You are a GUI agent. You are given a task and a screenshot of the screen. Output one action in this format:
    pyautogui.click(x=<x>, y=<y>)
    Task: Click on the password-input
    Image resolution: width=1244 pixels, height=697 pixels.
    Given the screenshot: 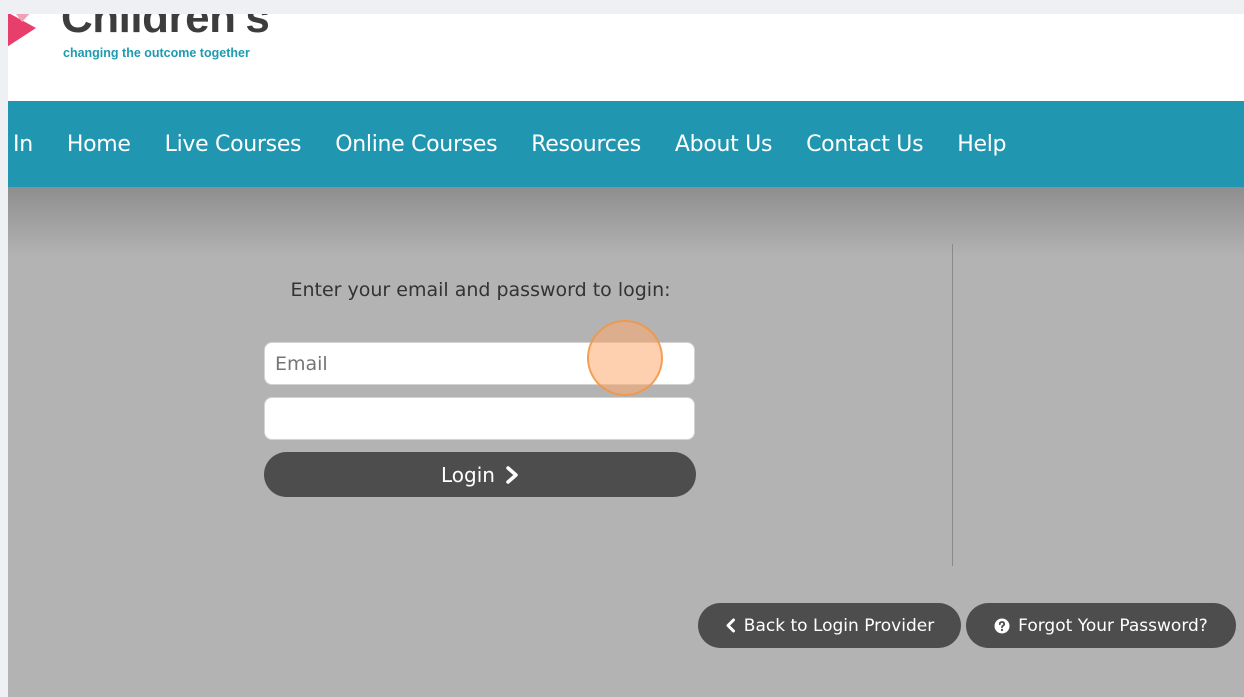 What is the action you would take?
    pyautogui.click(x=479, y=418)
    